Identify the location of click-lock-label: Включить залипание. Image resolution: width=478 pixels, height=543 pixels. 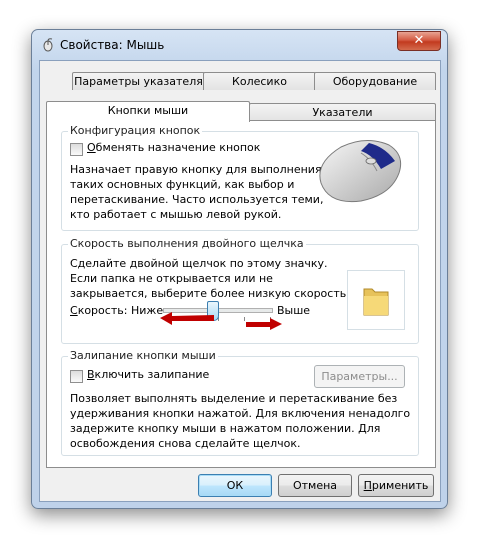
(148, 374).